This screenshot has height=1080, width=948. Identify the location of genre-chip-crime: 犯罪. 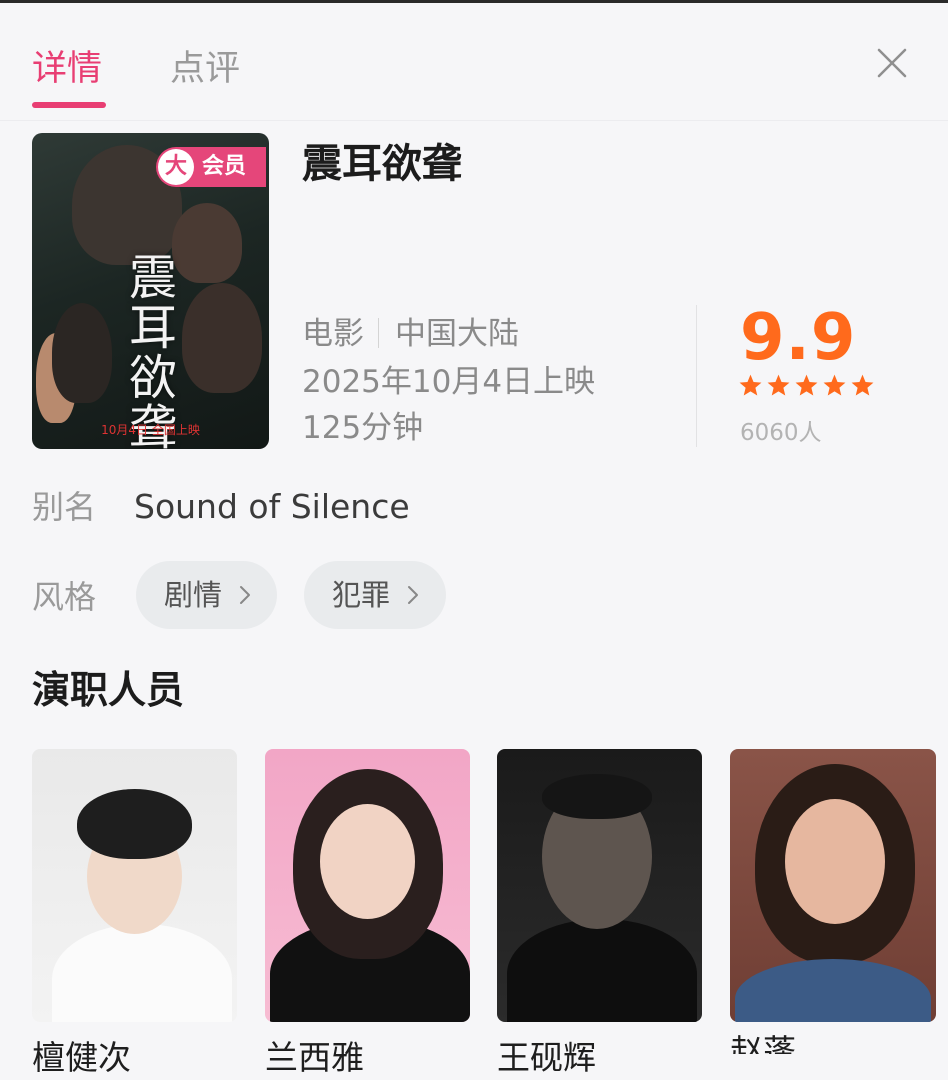
(375, 595).